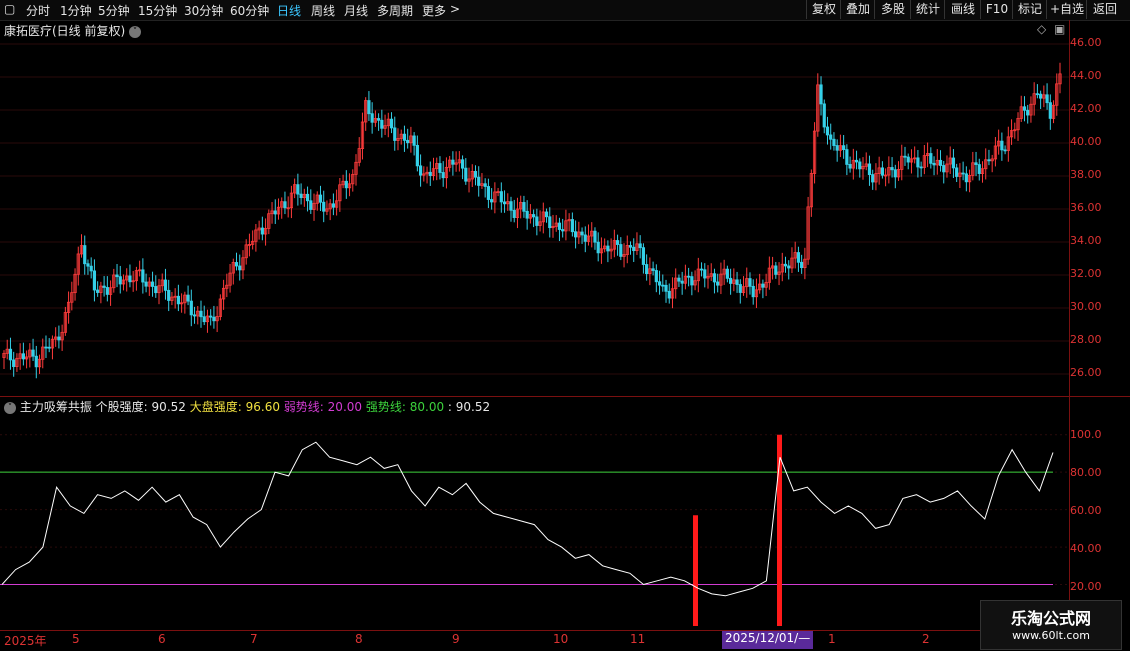  I want to click on btn-duogu: 多股, so click(892, 9).